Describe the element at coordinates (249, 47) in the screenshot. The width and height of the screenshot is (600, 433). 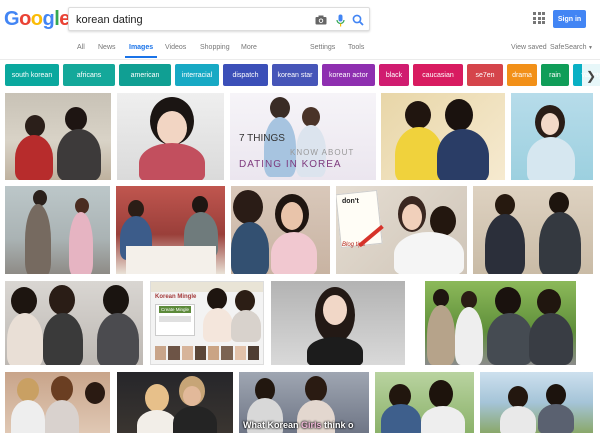
I see `tab-more: More` at that location.